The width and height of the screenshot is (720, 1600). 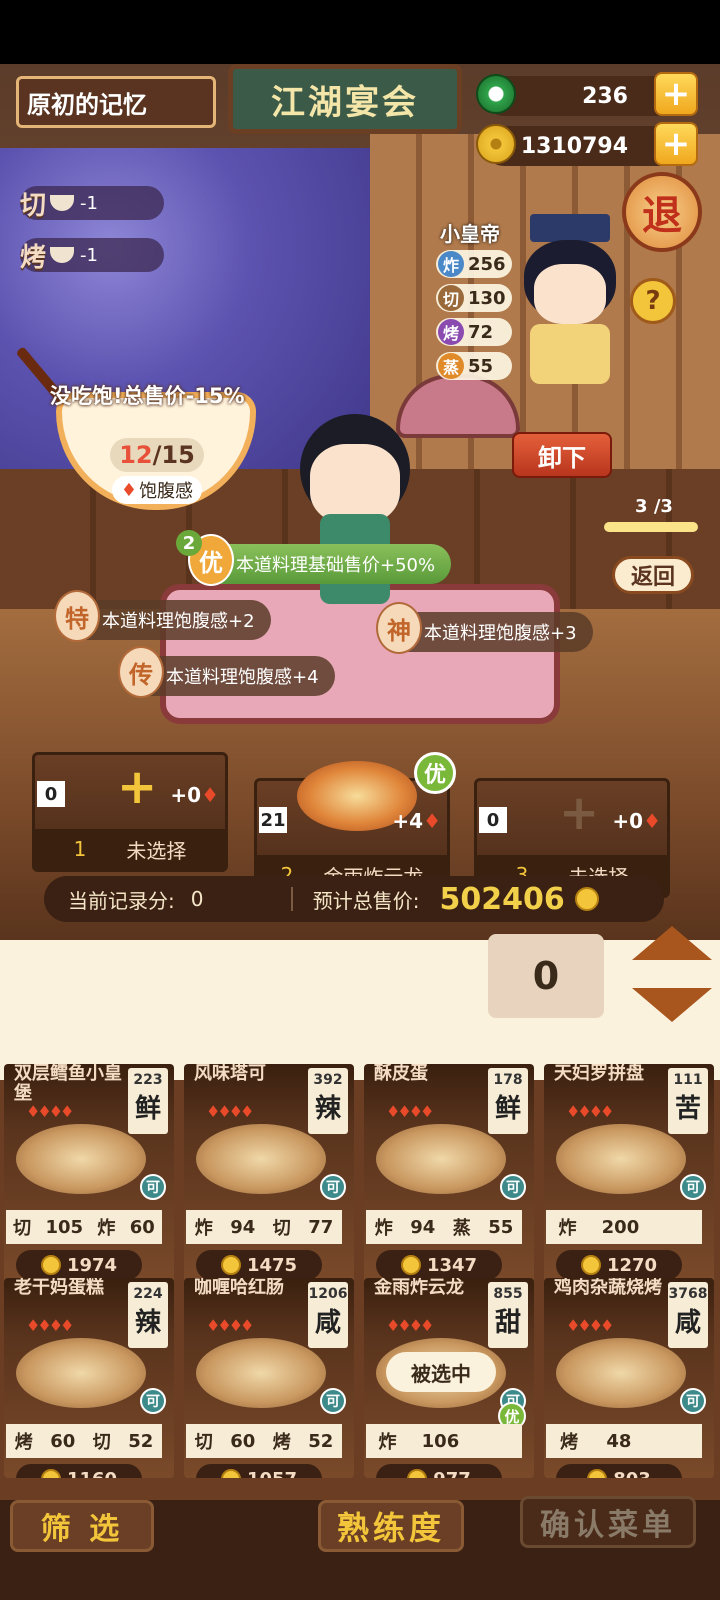 What do you see at coordinates (173, 455) in the screenshot?
I see `satiety-max: /15` at bounding box center [173, 455].